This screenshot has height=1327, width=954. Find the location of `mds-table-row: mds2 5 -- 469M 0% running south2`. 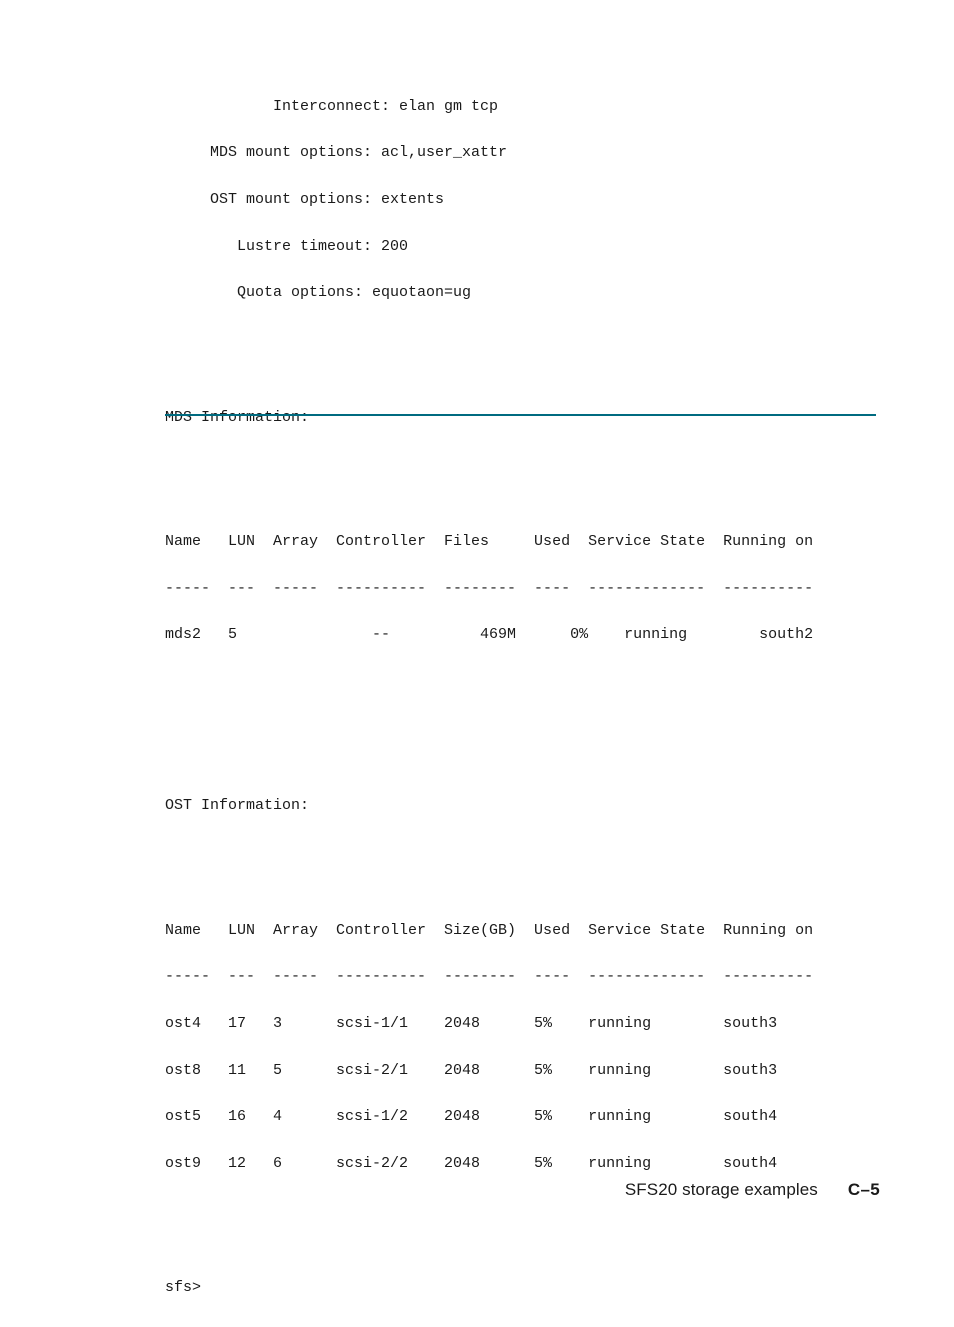

mds-table-row: mds2 5 -- 469M 0% running south2 is located at coordinates (489, 635).